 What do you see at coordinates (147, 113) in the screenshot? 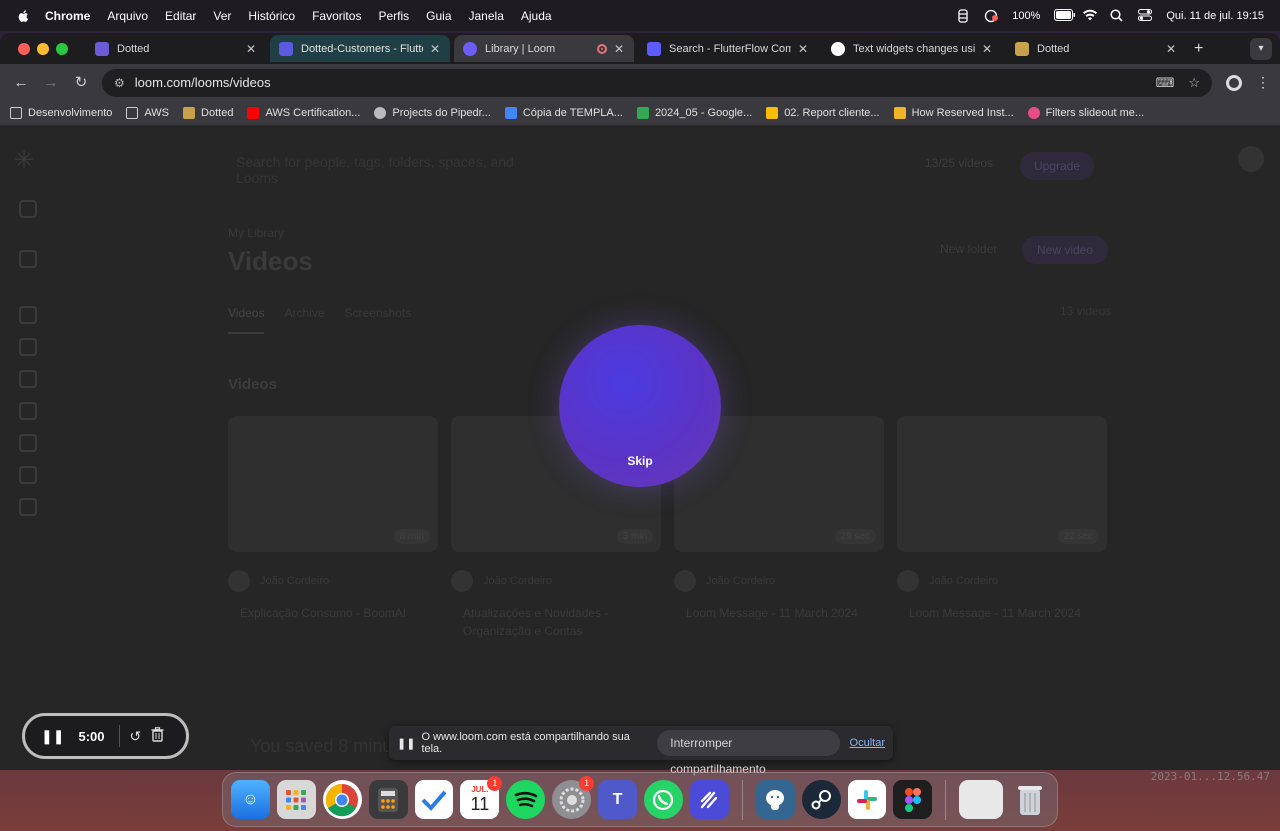
I see `bookmark-aws: AWS` at bounding box center [147, 113].